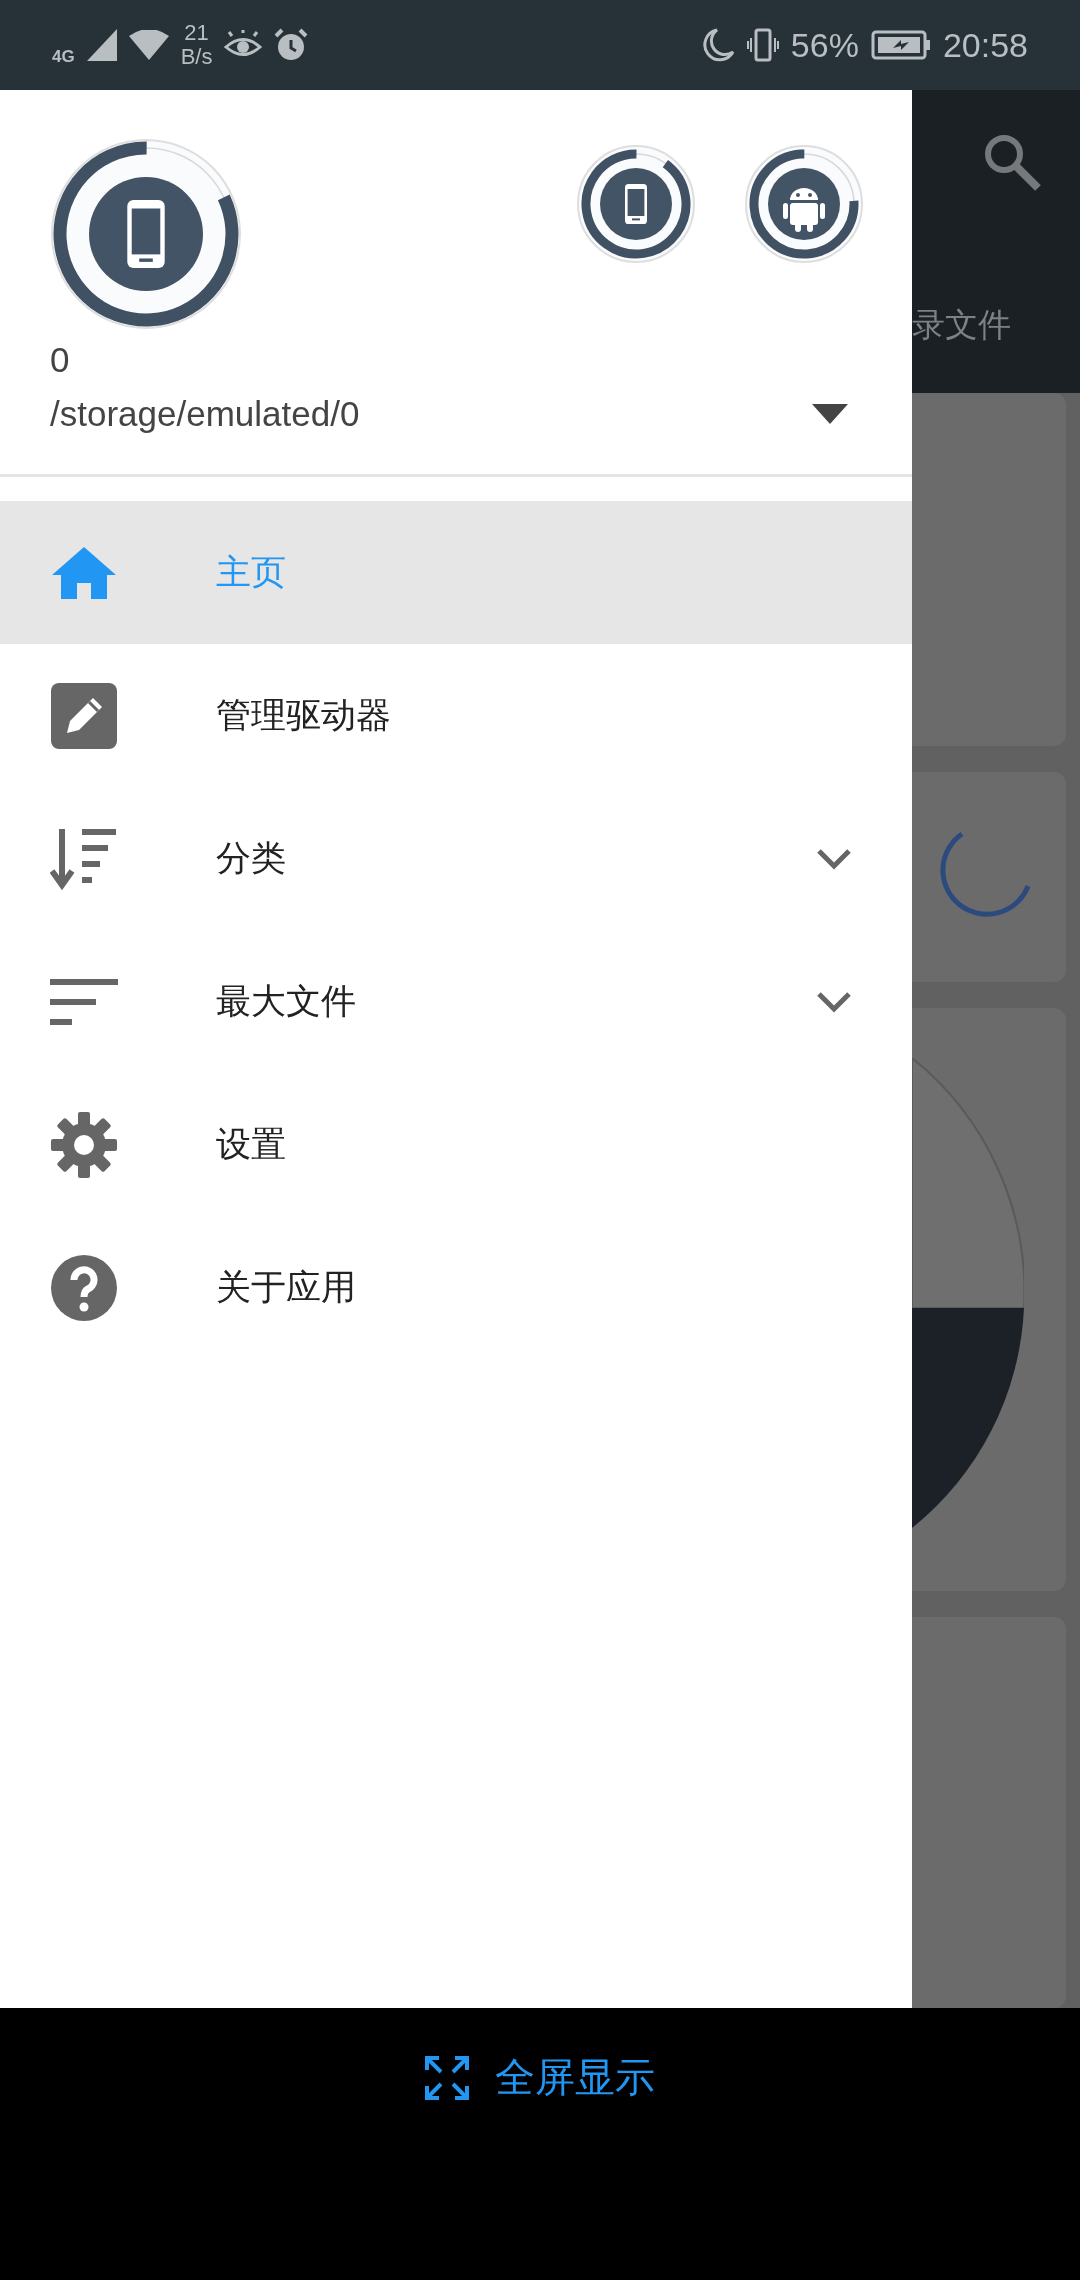 Image resolution: width=1080 pixels, height=2280 pixels. Describe the element at coordinates (1012, 162) in the screenshot. I see `search-icon` at that location.